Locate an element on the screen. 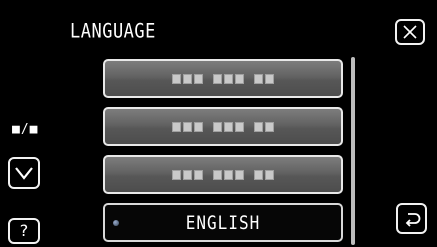 The width and height of the screenshot is (437, 247). language-option-english: ENGLISH is located at coordinates (223, 222).